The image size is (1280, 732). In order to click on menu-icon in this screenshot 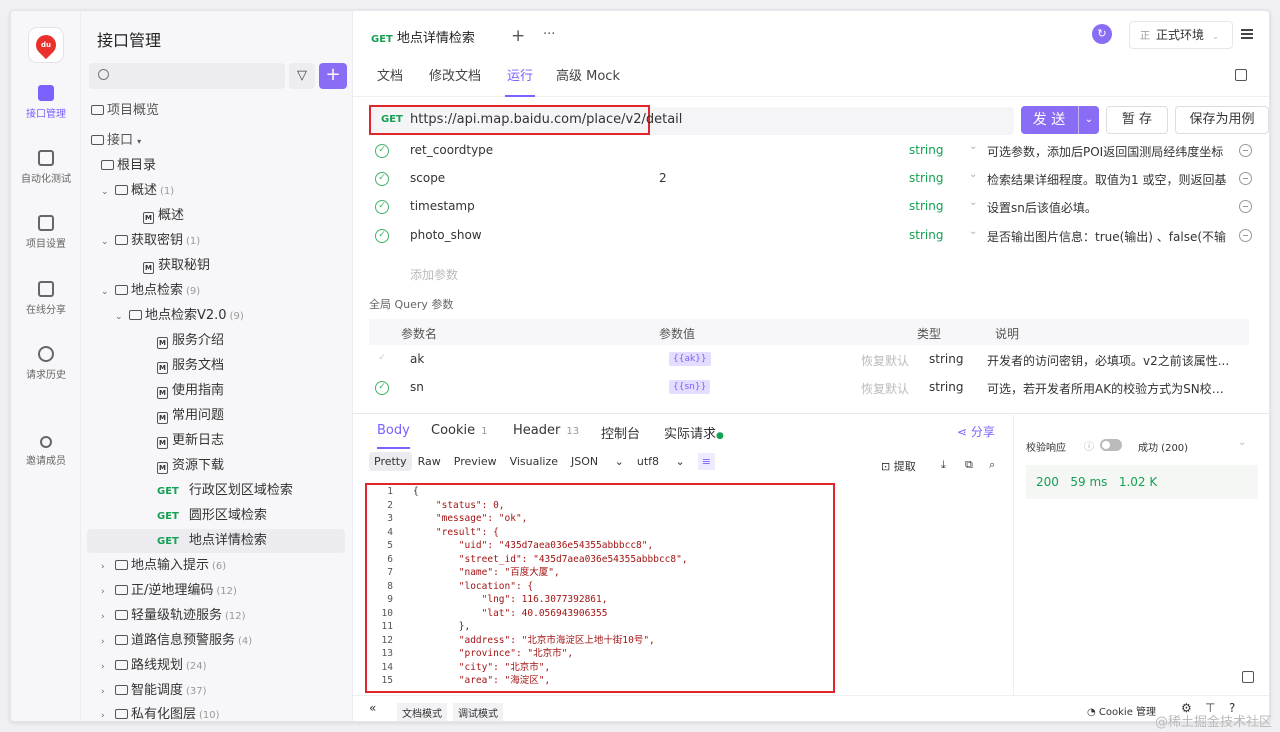, I will do `click(1247, 34)`.